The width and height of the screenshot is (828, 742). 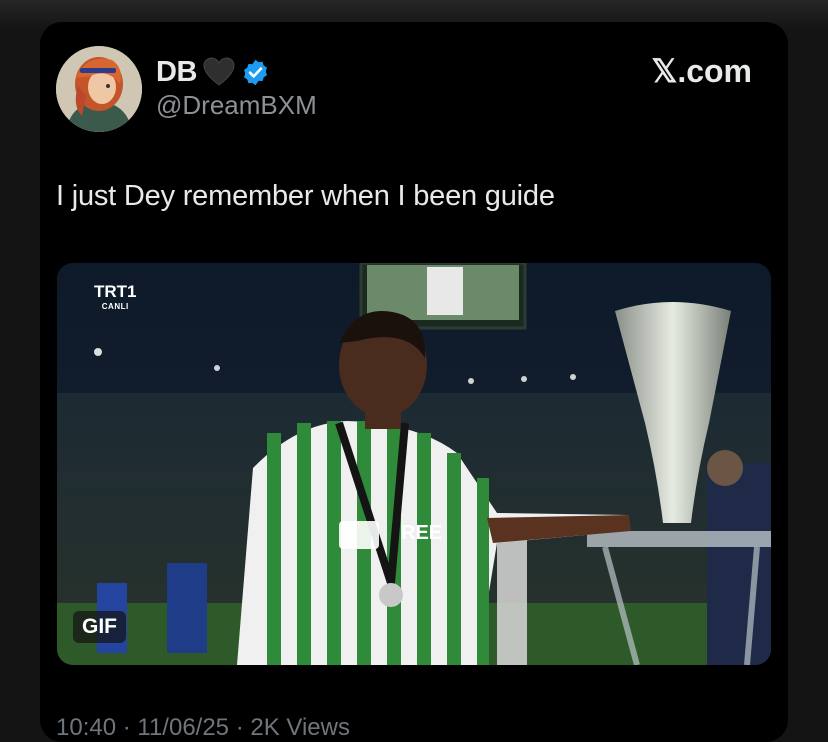 What do you see at coordinates (219, 72) in the screenshot?
I see `black-heart-icon` at bounding box center [219, 72].